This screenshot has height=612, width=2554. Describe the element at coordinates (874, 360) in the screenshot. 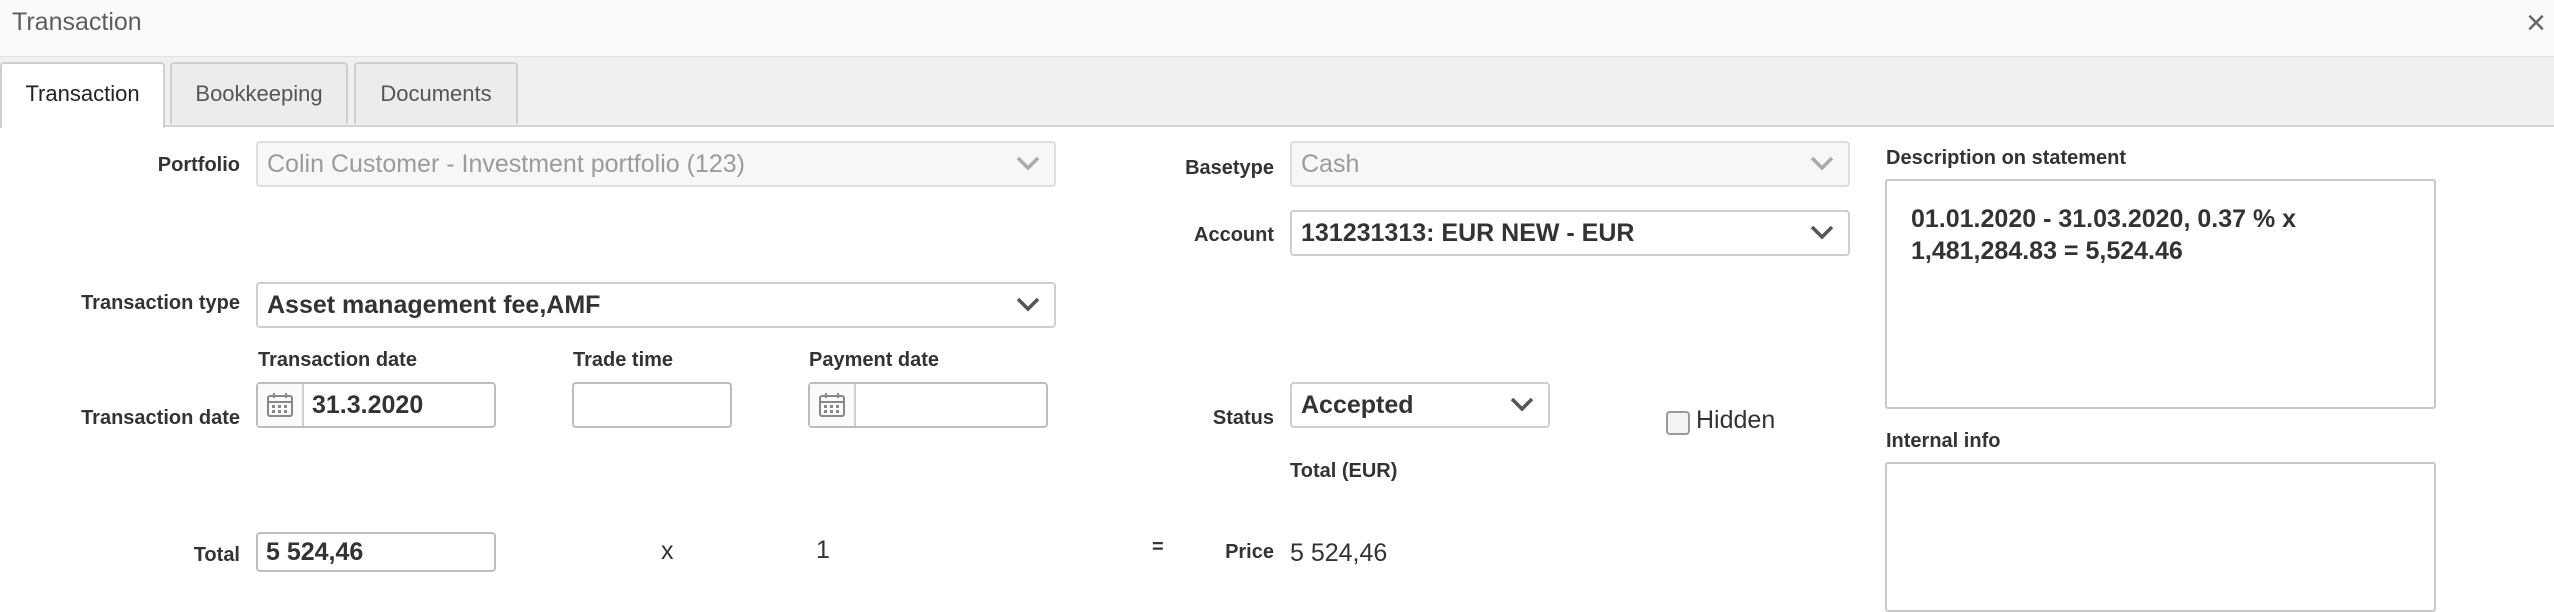

I see `payment-date-label: Payment date` at that location.